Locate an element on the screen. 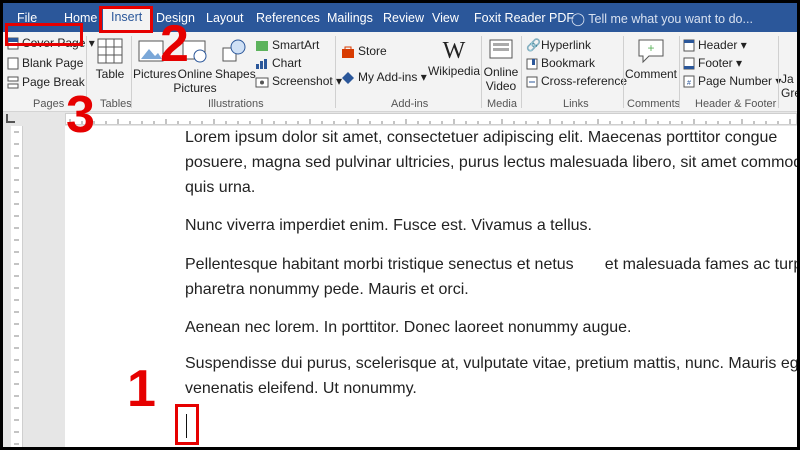 The image size is (800, 450). online-video-button: Online Video is located at coordinates (501, 65).